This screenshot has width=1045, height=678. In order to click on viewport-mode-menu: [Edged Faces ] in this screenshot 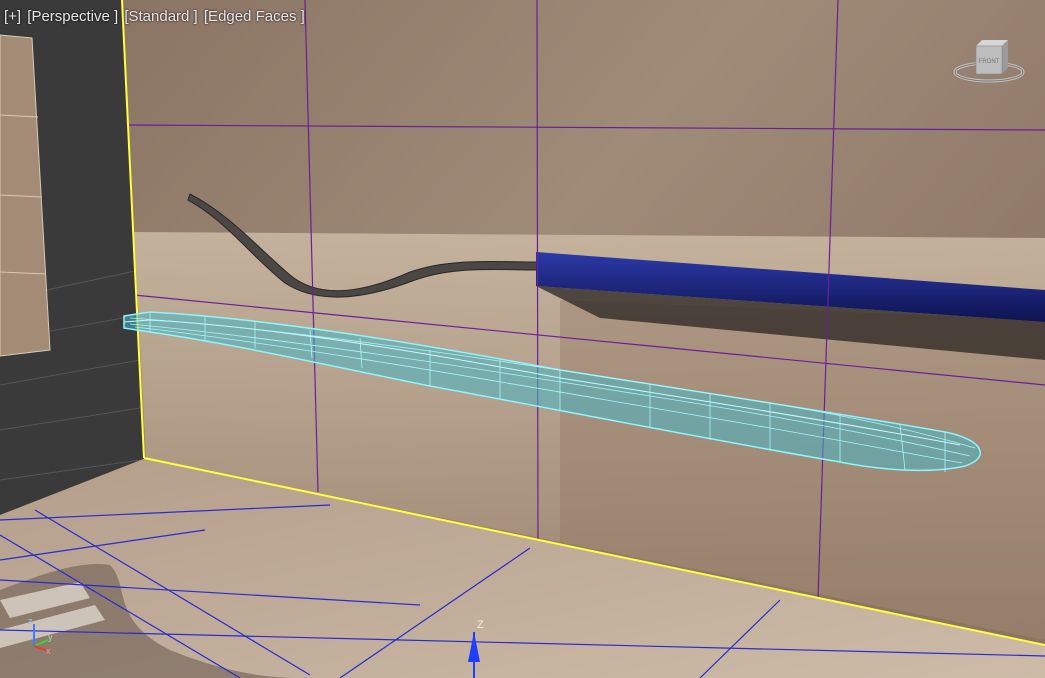, I will do `click(254, 16)`.